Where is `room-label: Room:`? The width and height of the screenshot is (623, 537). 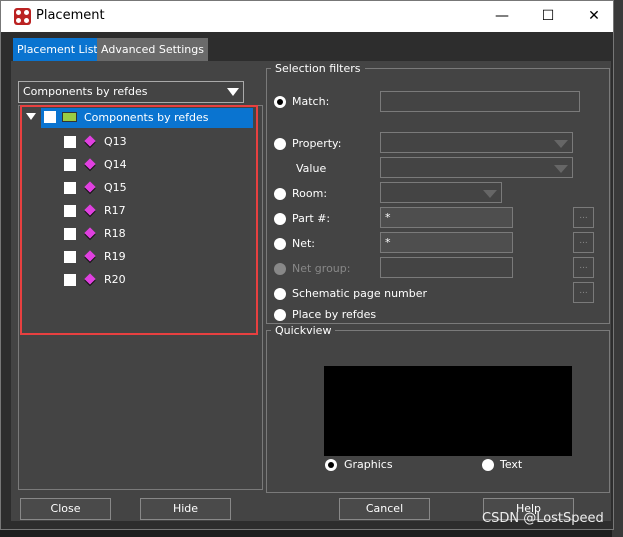 room-label: Room: is located at coordinates (310, 193).